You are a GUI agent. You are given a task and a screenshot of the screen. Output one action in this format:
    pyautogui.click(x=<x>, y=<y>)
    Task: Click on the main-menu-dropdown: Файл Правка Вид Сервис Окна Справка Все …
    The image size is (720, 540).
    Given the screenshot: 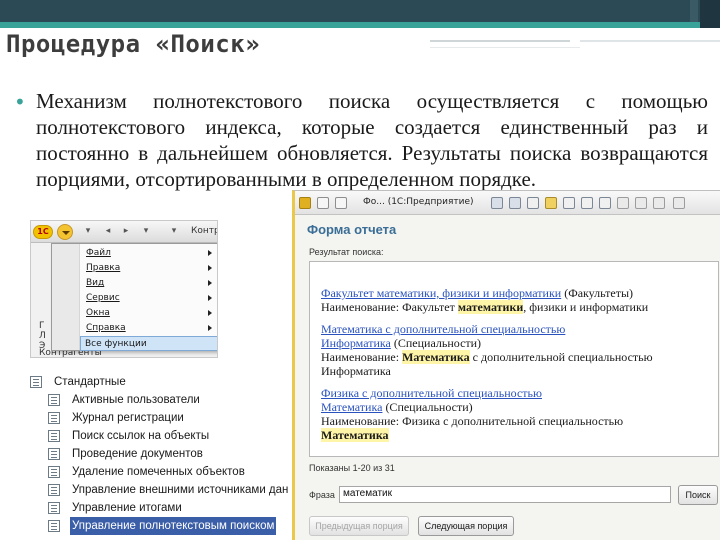 What is the action you would take?
    pyautogui.click(x=134, y=297)
    